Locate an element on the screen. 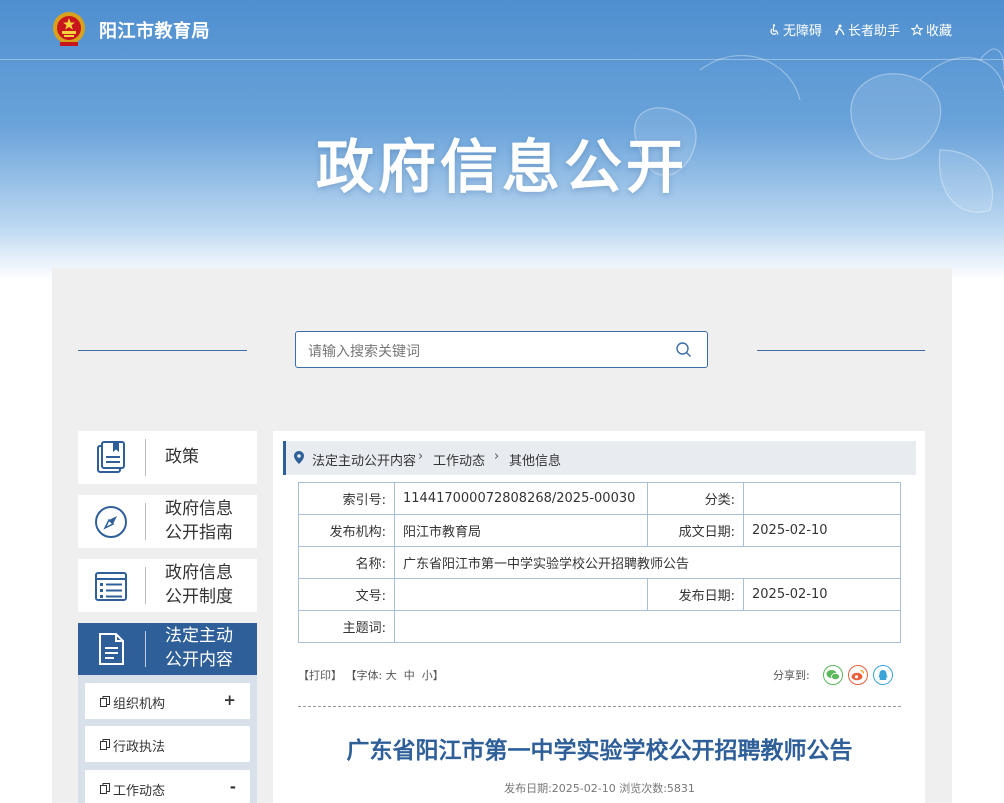  docno-label: 文号: is located at coordinates (346, 594).